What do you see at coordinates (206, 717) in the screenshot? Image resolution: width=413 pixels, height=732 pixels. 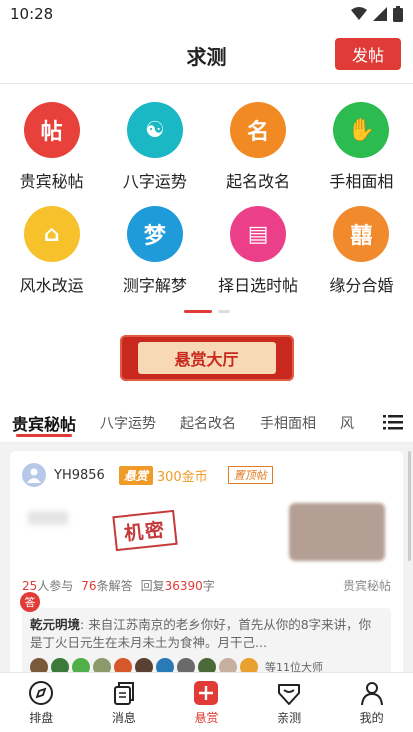 I see `nav-label: 悬赏` at bounding box center [206, 717].